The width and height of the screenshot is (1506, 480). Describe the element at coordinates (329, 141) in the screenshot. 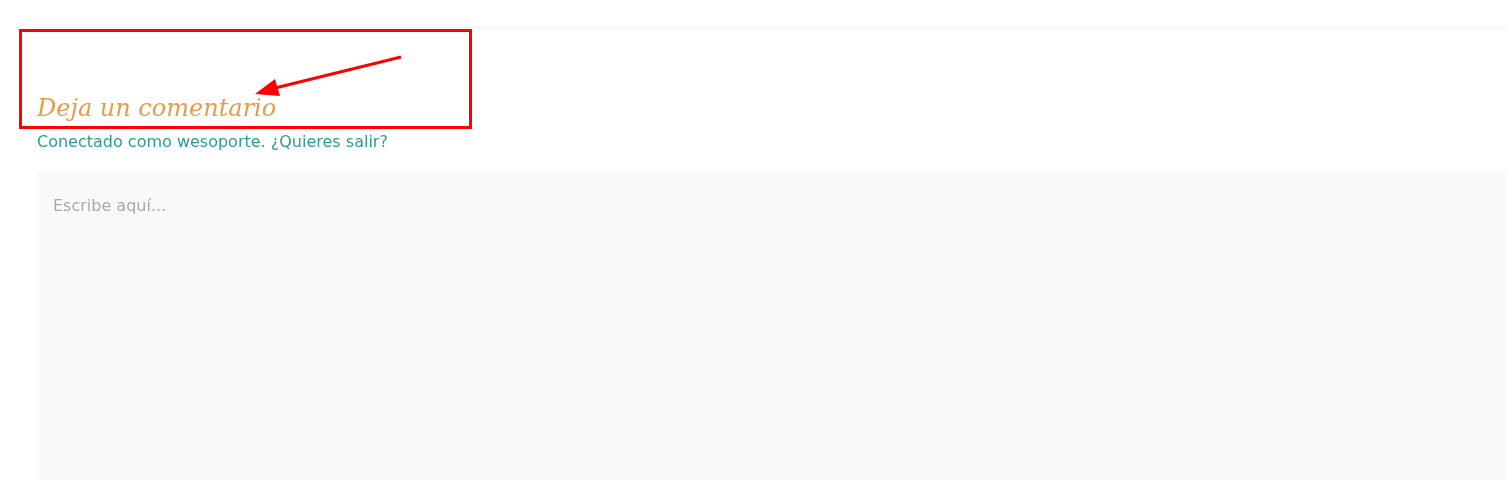

I see `logout-link: ¿Quieres salir?` at that location.